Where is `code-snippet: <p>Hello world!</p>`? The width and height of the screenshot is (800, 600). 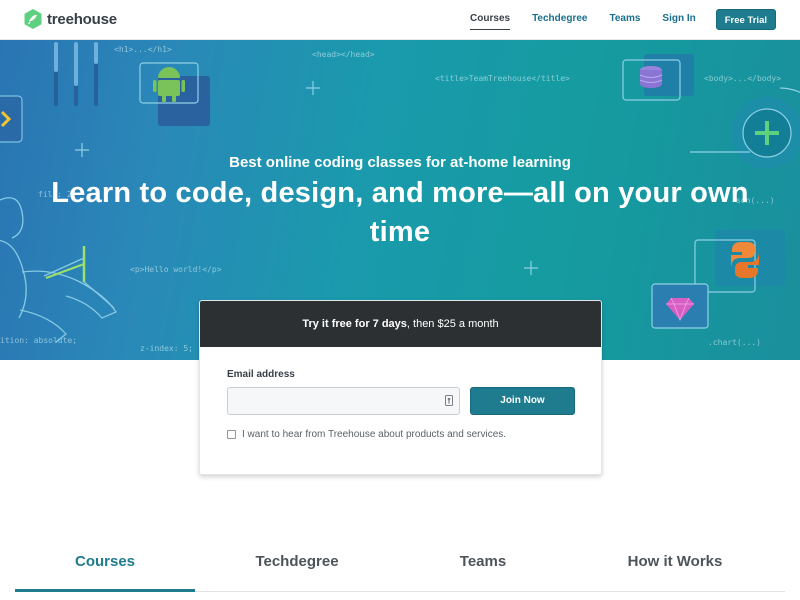
code-snippet: <p>Hello world!</p> is located at coordinates (176, 269).